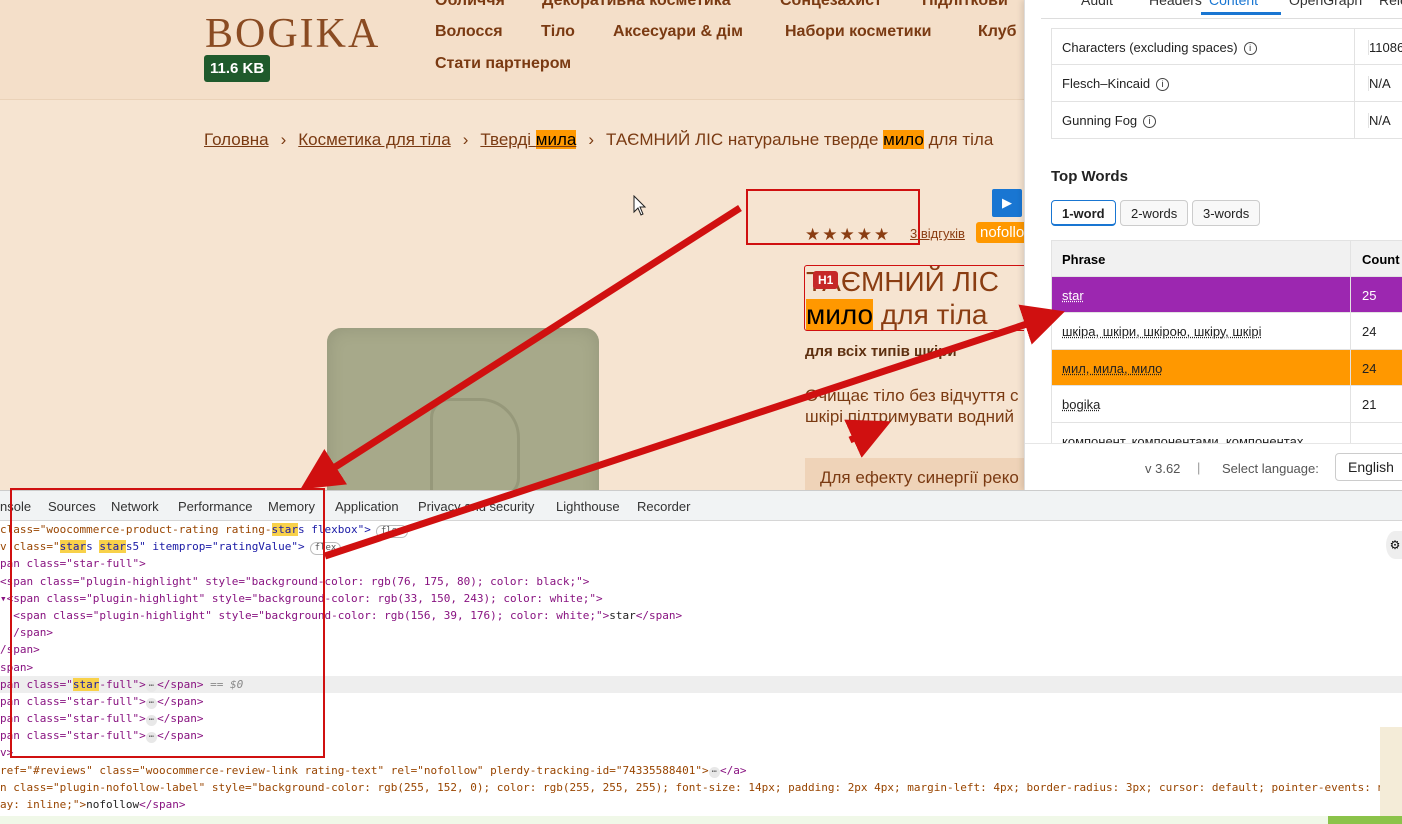 Image resolution: width=1402 pixels, height=824 pixels. Describe the element at coordinates (925, 474) in the screenshot. I see `synergy-note: Для ефекту синергії реко` at that location.